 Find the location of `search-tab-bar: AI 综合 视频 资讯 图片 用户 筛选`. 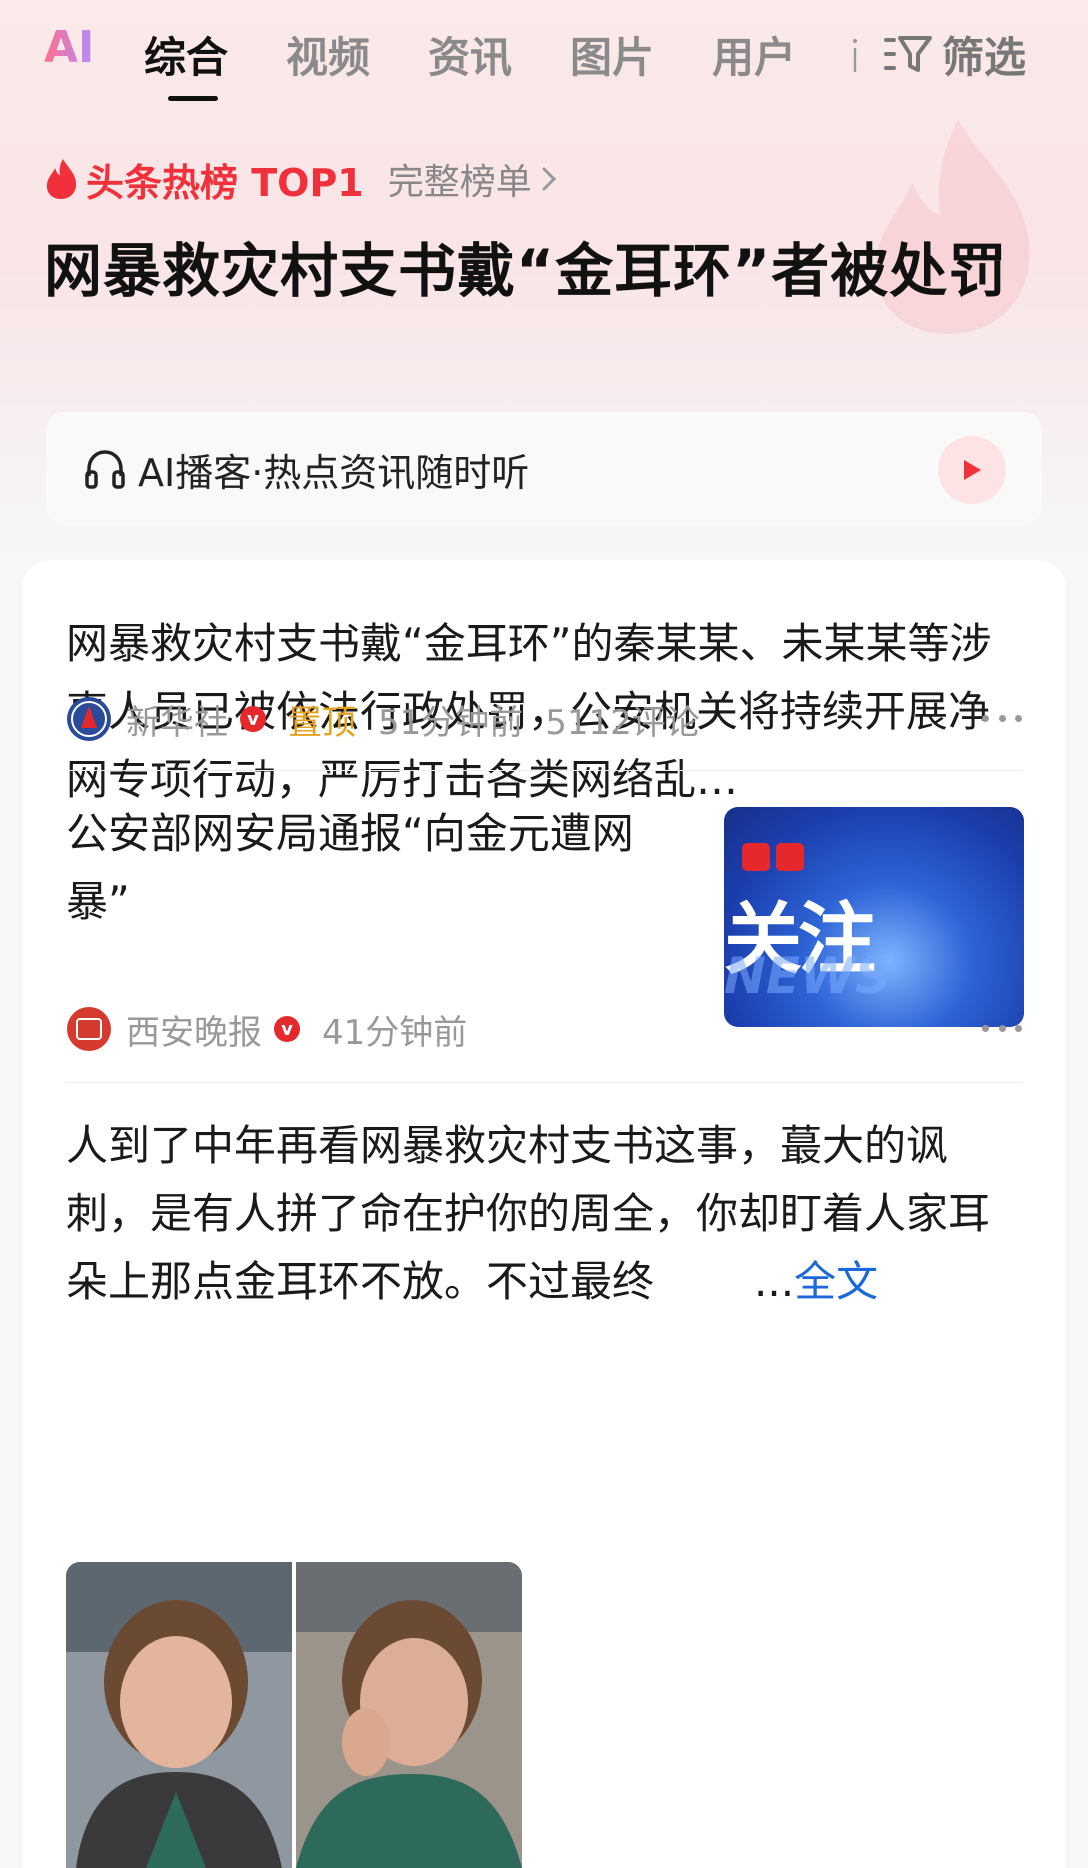

search-tab-bar: AI 综合 视频 资讯 图片 用户 筛选 is located at coordinates (544, 55).